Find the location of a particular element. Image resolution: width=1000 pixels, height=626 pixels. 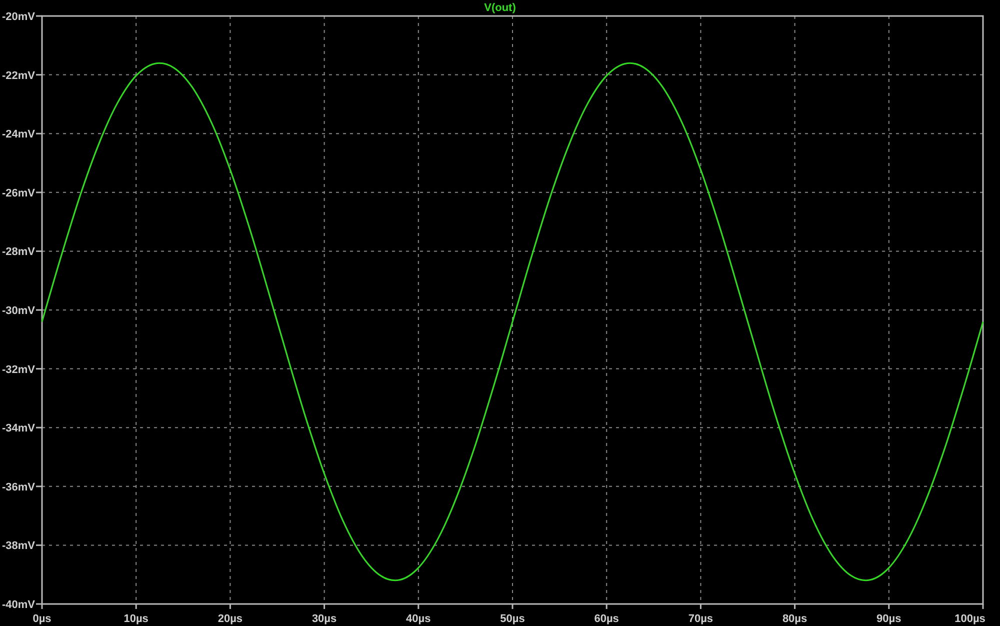

x-tick-label: 40µs is located at coordinates (418, 619).